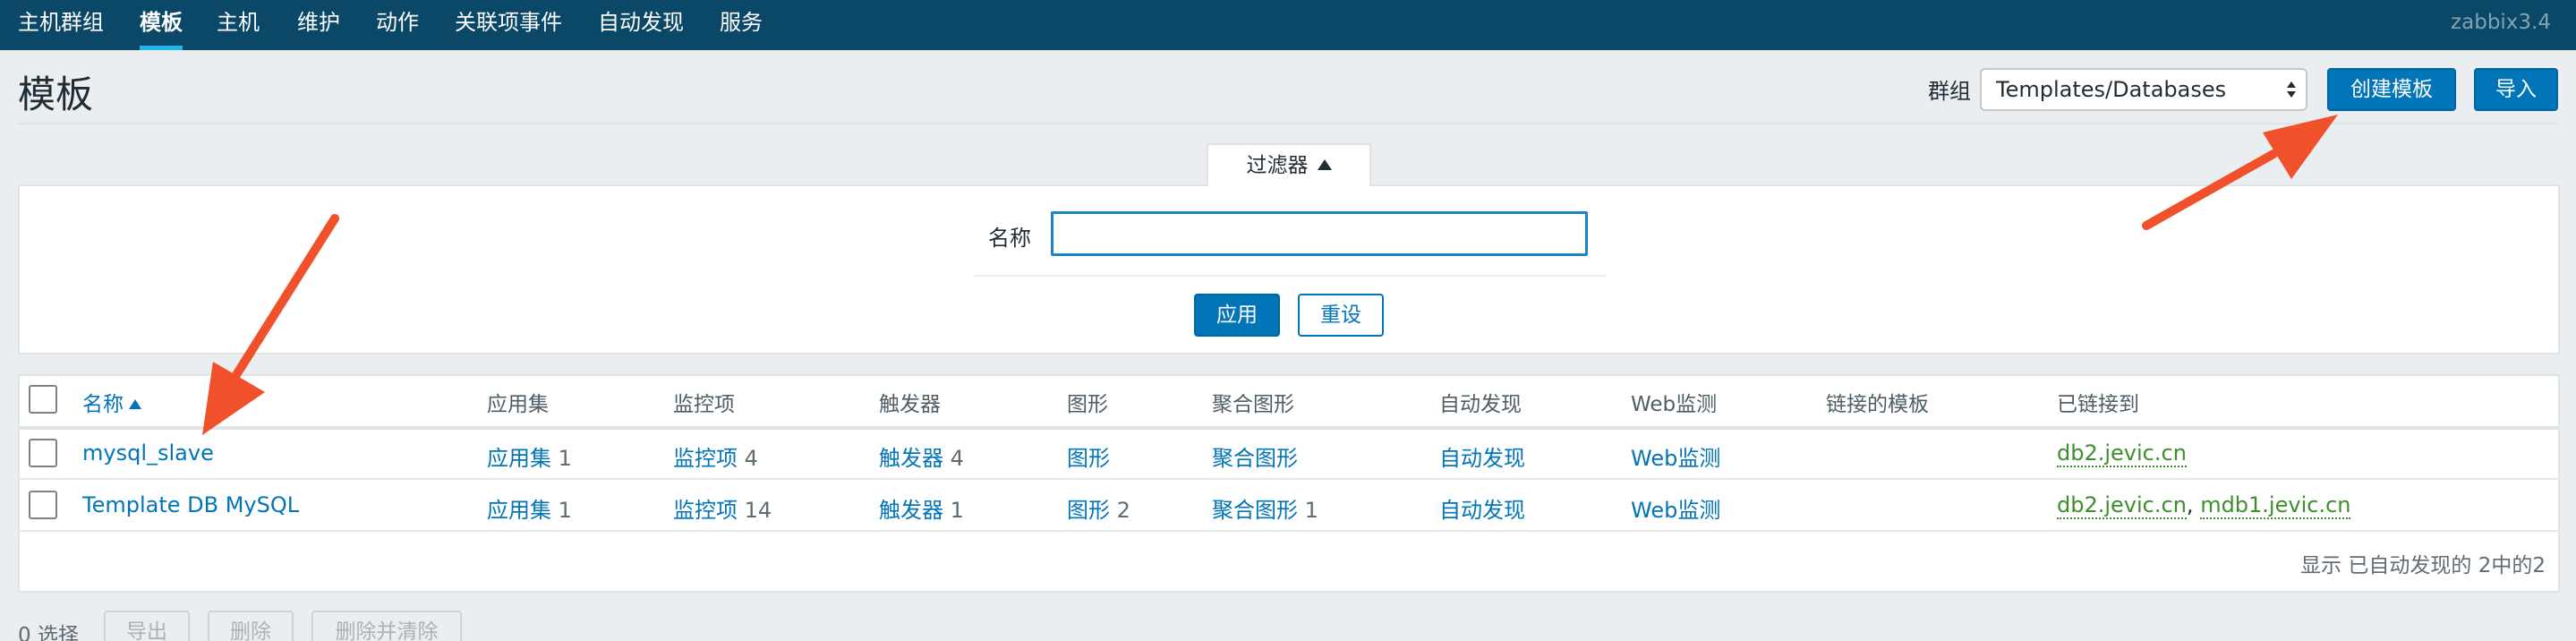  What do you see at coordinates (2423, 565) in the screenshot?
I see `table-footer-summary: 显示 已自动发现的 2中的2` at bounding box center [2423, 565].